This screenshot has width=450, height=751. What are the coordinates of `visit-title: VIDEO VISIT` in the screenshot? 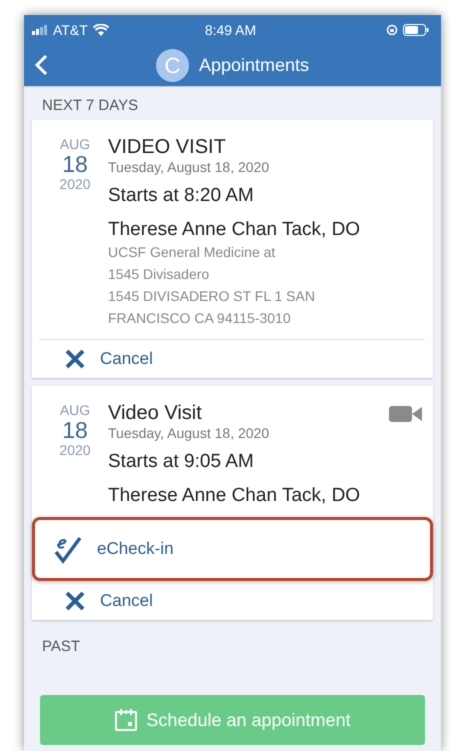 It's located at (167, 147).